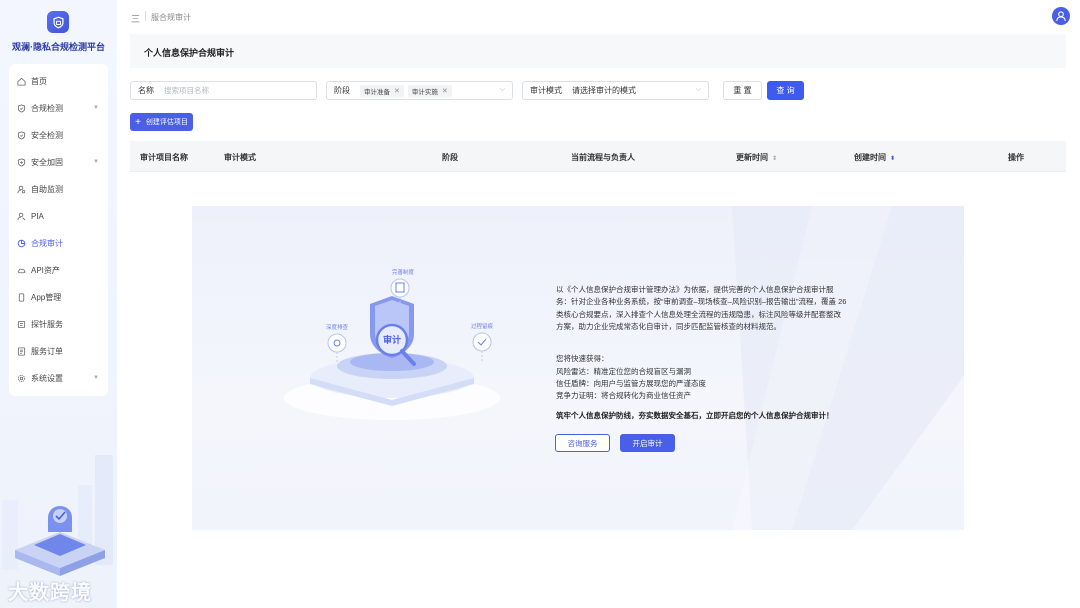 This screenshot has height=608, width=1080. I want to click on sidebar-item-service-orders: 服务订单, so click(58, 351).